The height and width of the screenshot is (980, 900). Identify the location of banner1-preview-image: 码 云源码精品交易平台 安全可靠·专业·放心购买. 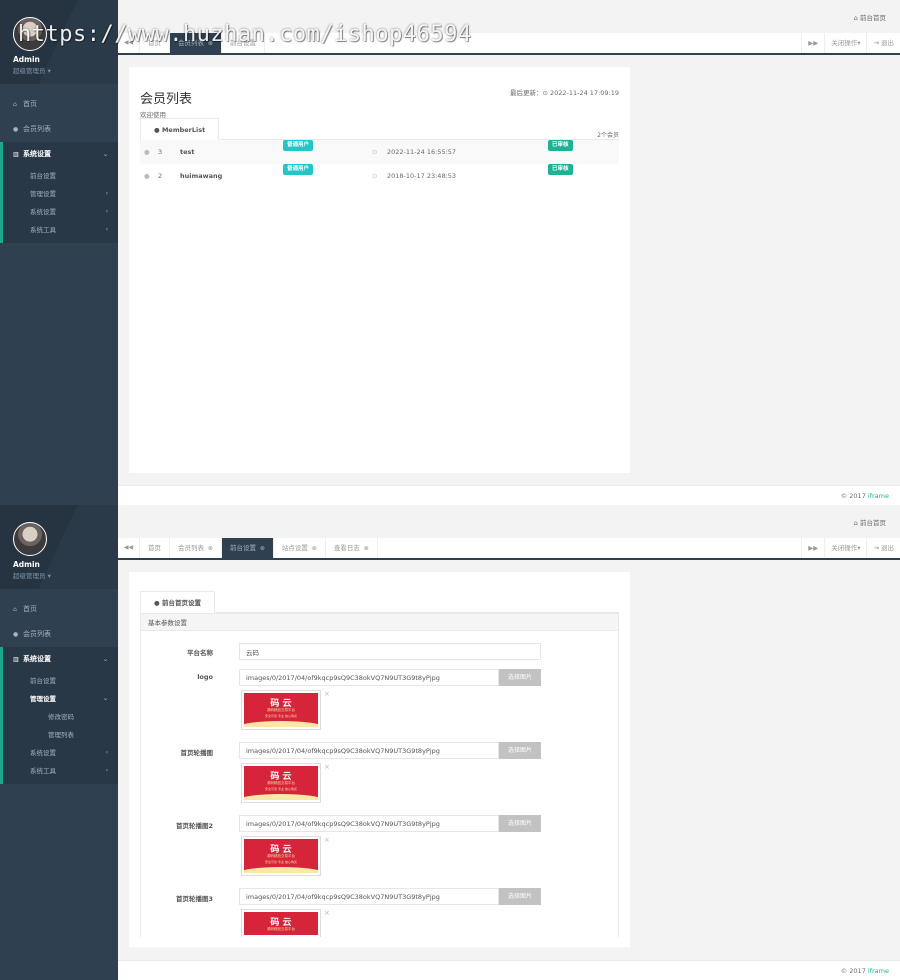
(281, 783).